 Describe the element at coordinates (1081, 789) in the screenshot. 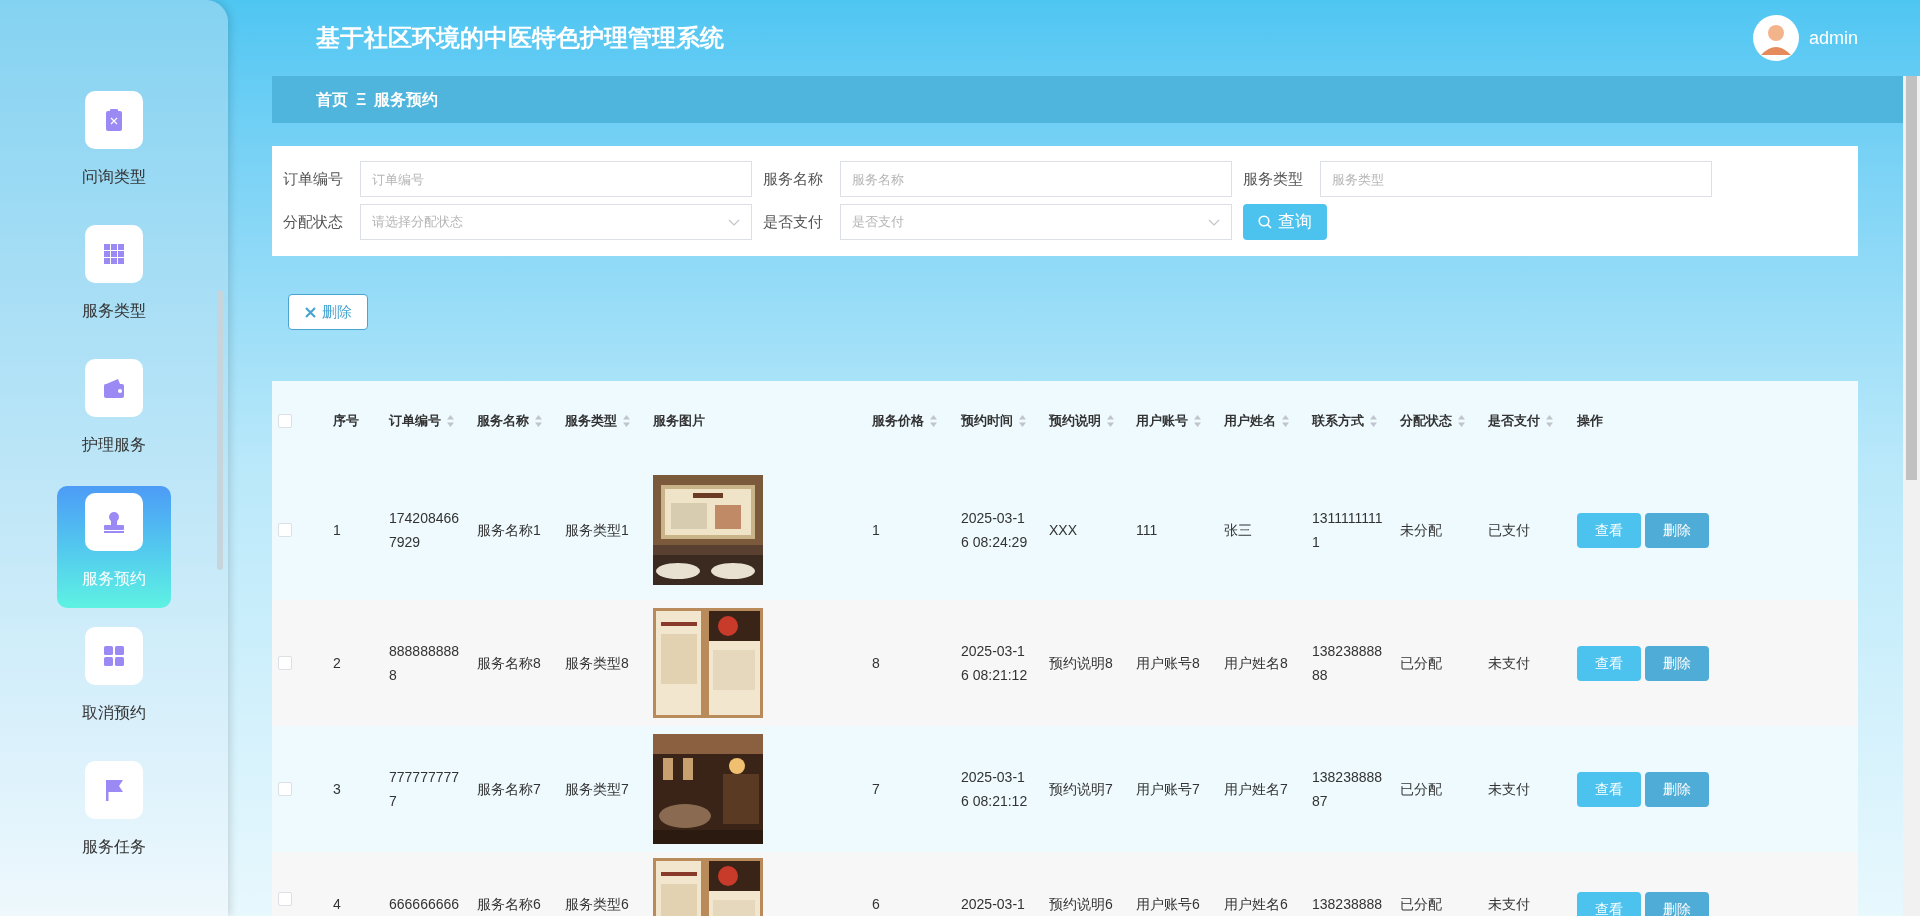

I see `table-cell-text: 预约说明7` at that location.